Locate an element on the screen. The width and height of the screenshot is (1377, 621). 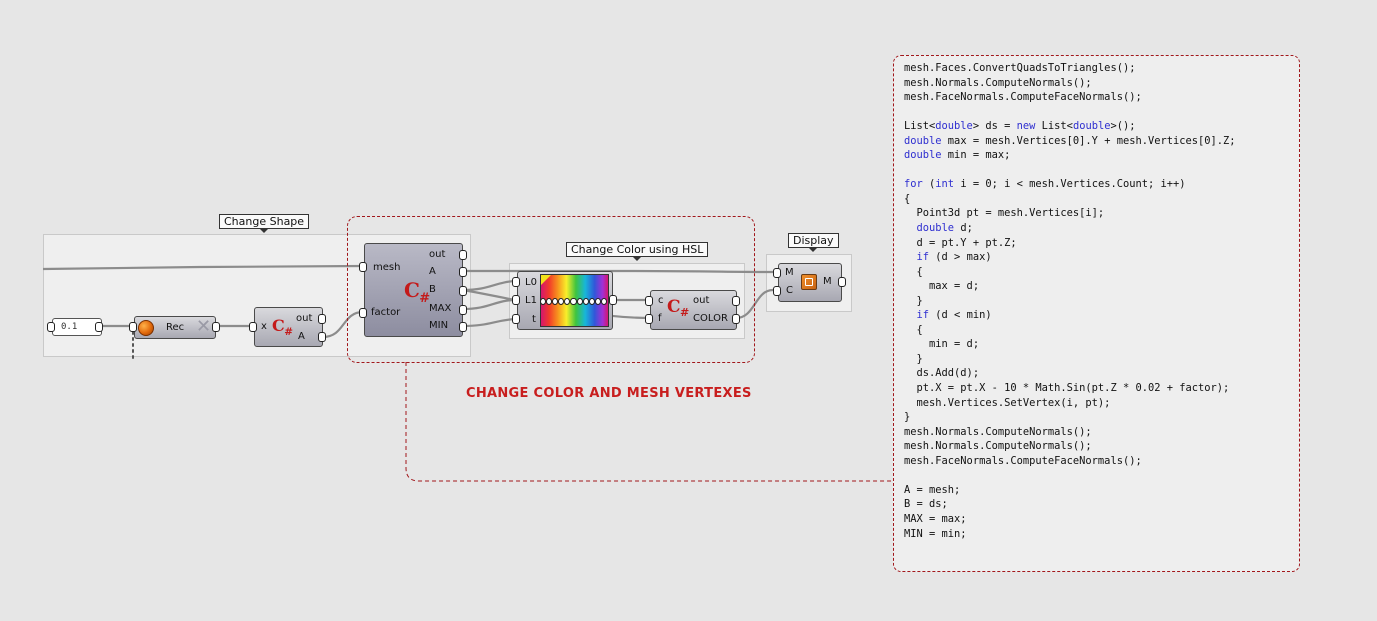
script-color-COLOR-port is located at coordinates (736, 319).